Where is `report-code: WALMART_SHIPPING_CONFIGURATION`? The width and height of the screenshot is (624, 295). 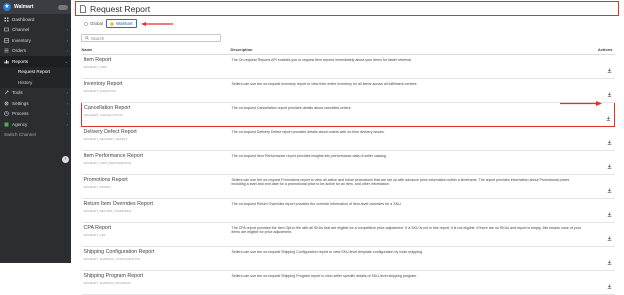 report-code: WALMART_SHIPPING_CONFIGURATION is located at coordinates (112, 258).